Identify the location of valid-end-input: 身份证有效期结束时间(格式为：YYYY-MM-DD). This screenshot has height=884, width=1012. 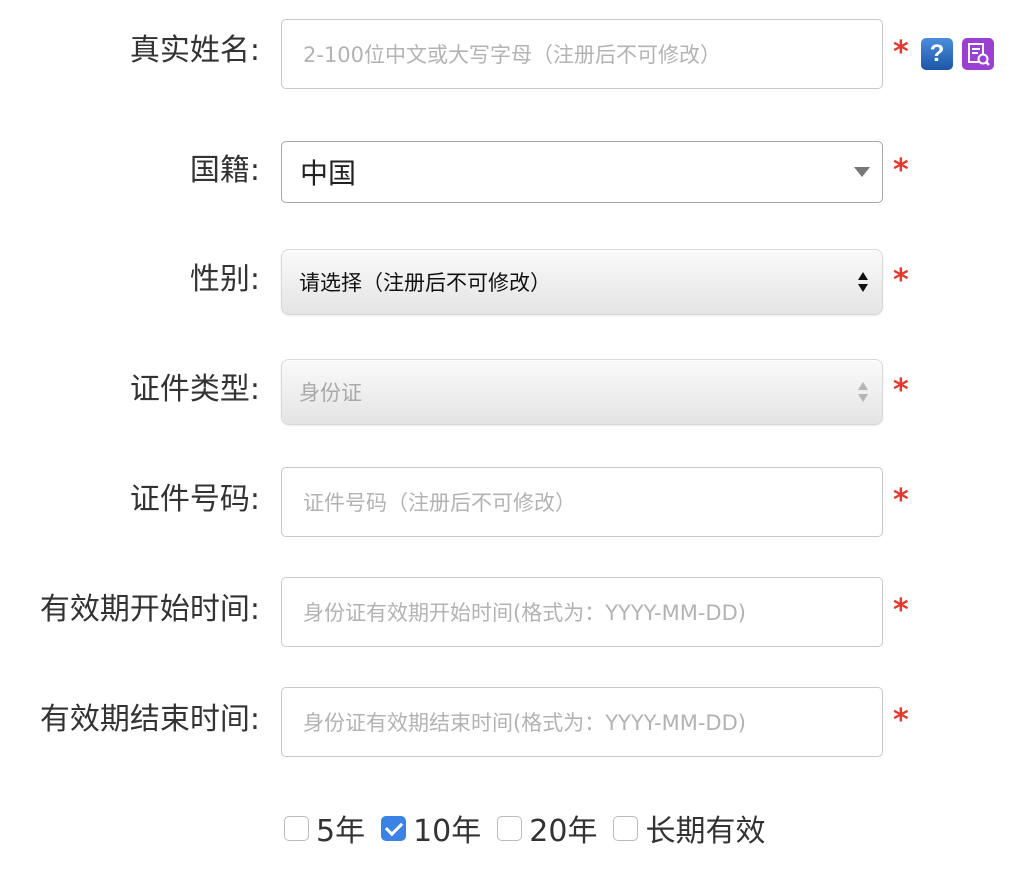
(582, 722).